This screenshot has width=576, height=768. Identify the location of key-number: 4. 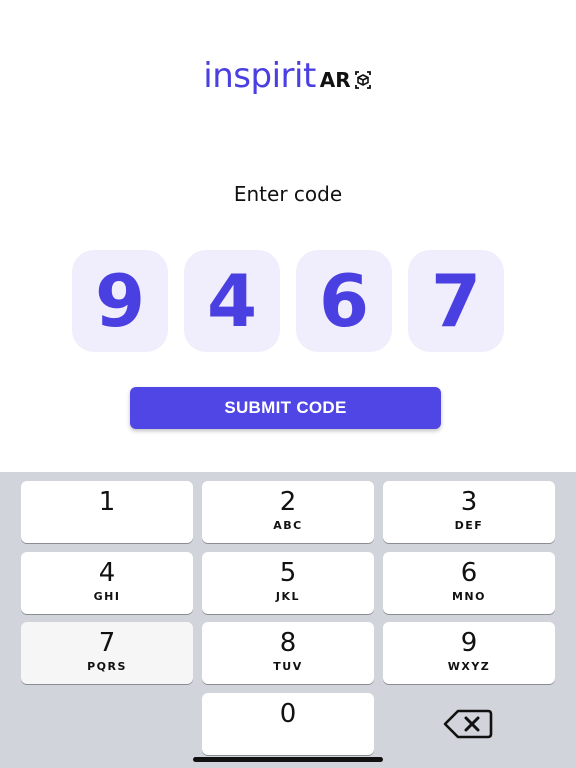
(107, 573).